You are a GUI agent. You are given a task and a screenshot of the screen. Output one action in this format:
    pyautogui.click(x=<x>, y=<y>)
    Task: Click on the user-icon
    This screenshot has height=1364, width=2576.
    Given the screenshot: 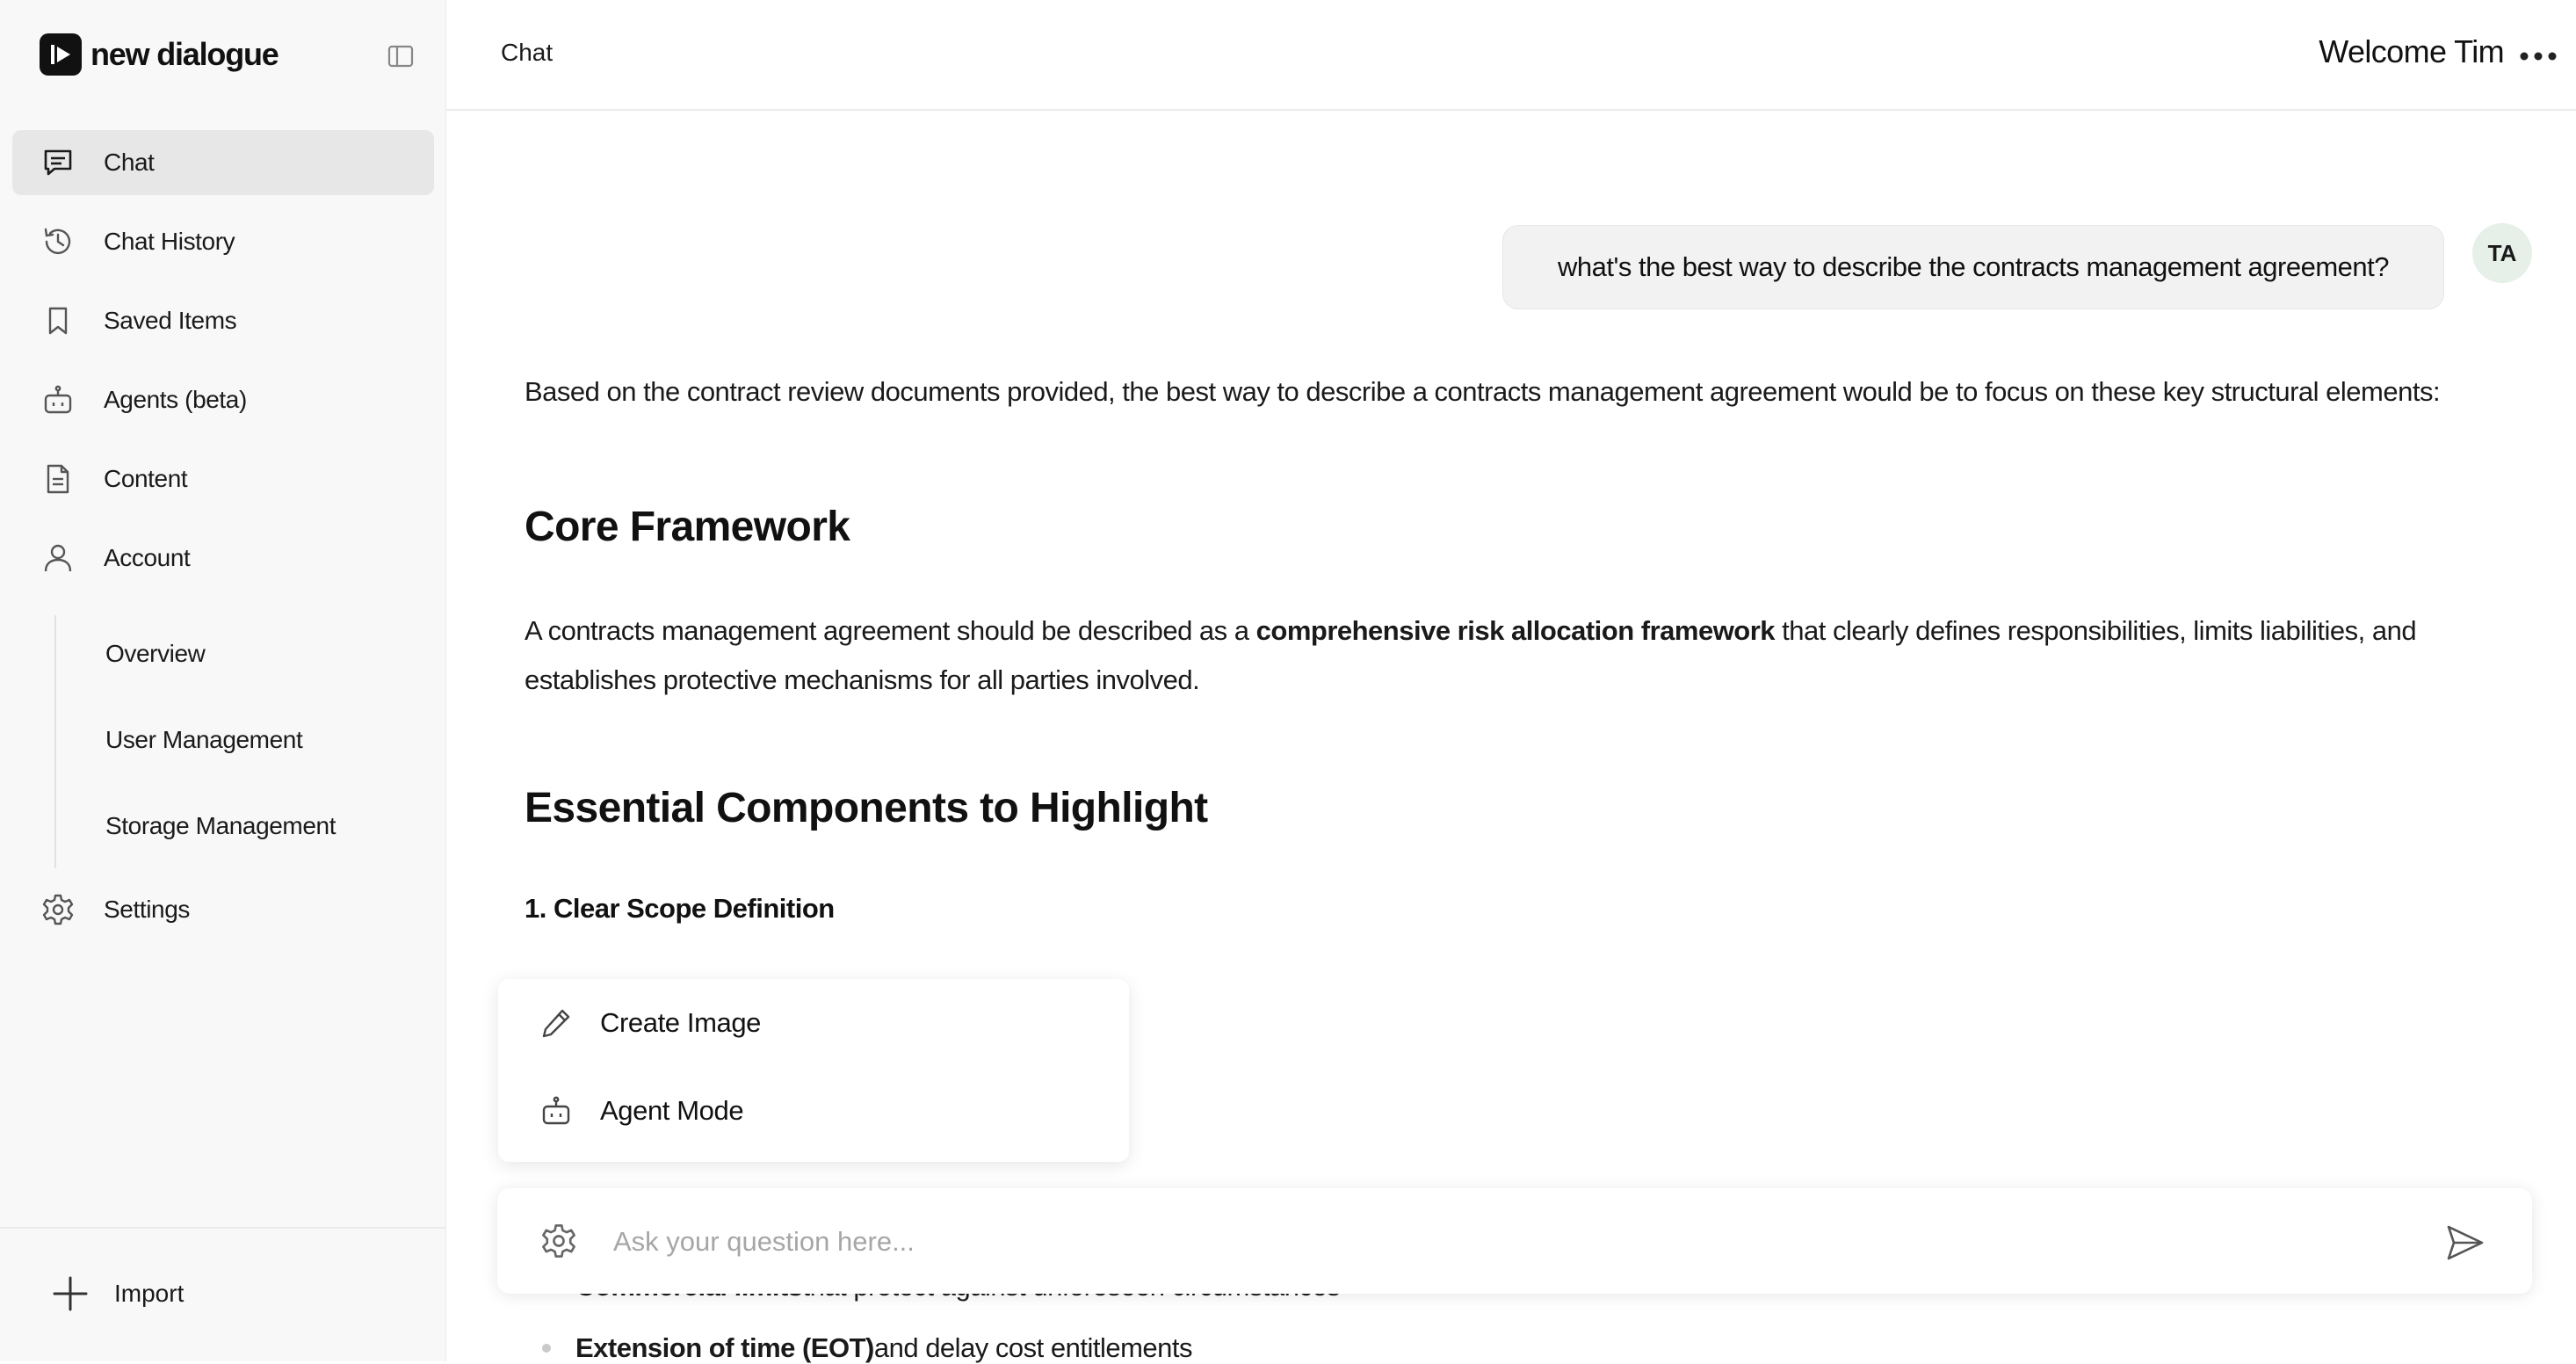 What is the action you would take?
    pyautogui.click(x=58, y=558)
    